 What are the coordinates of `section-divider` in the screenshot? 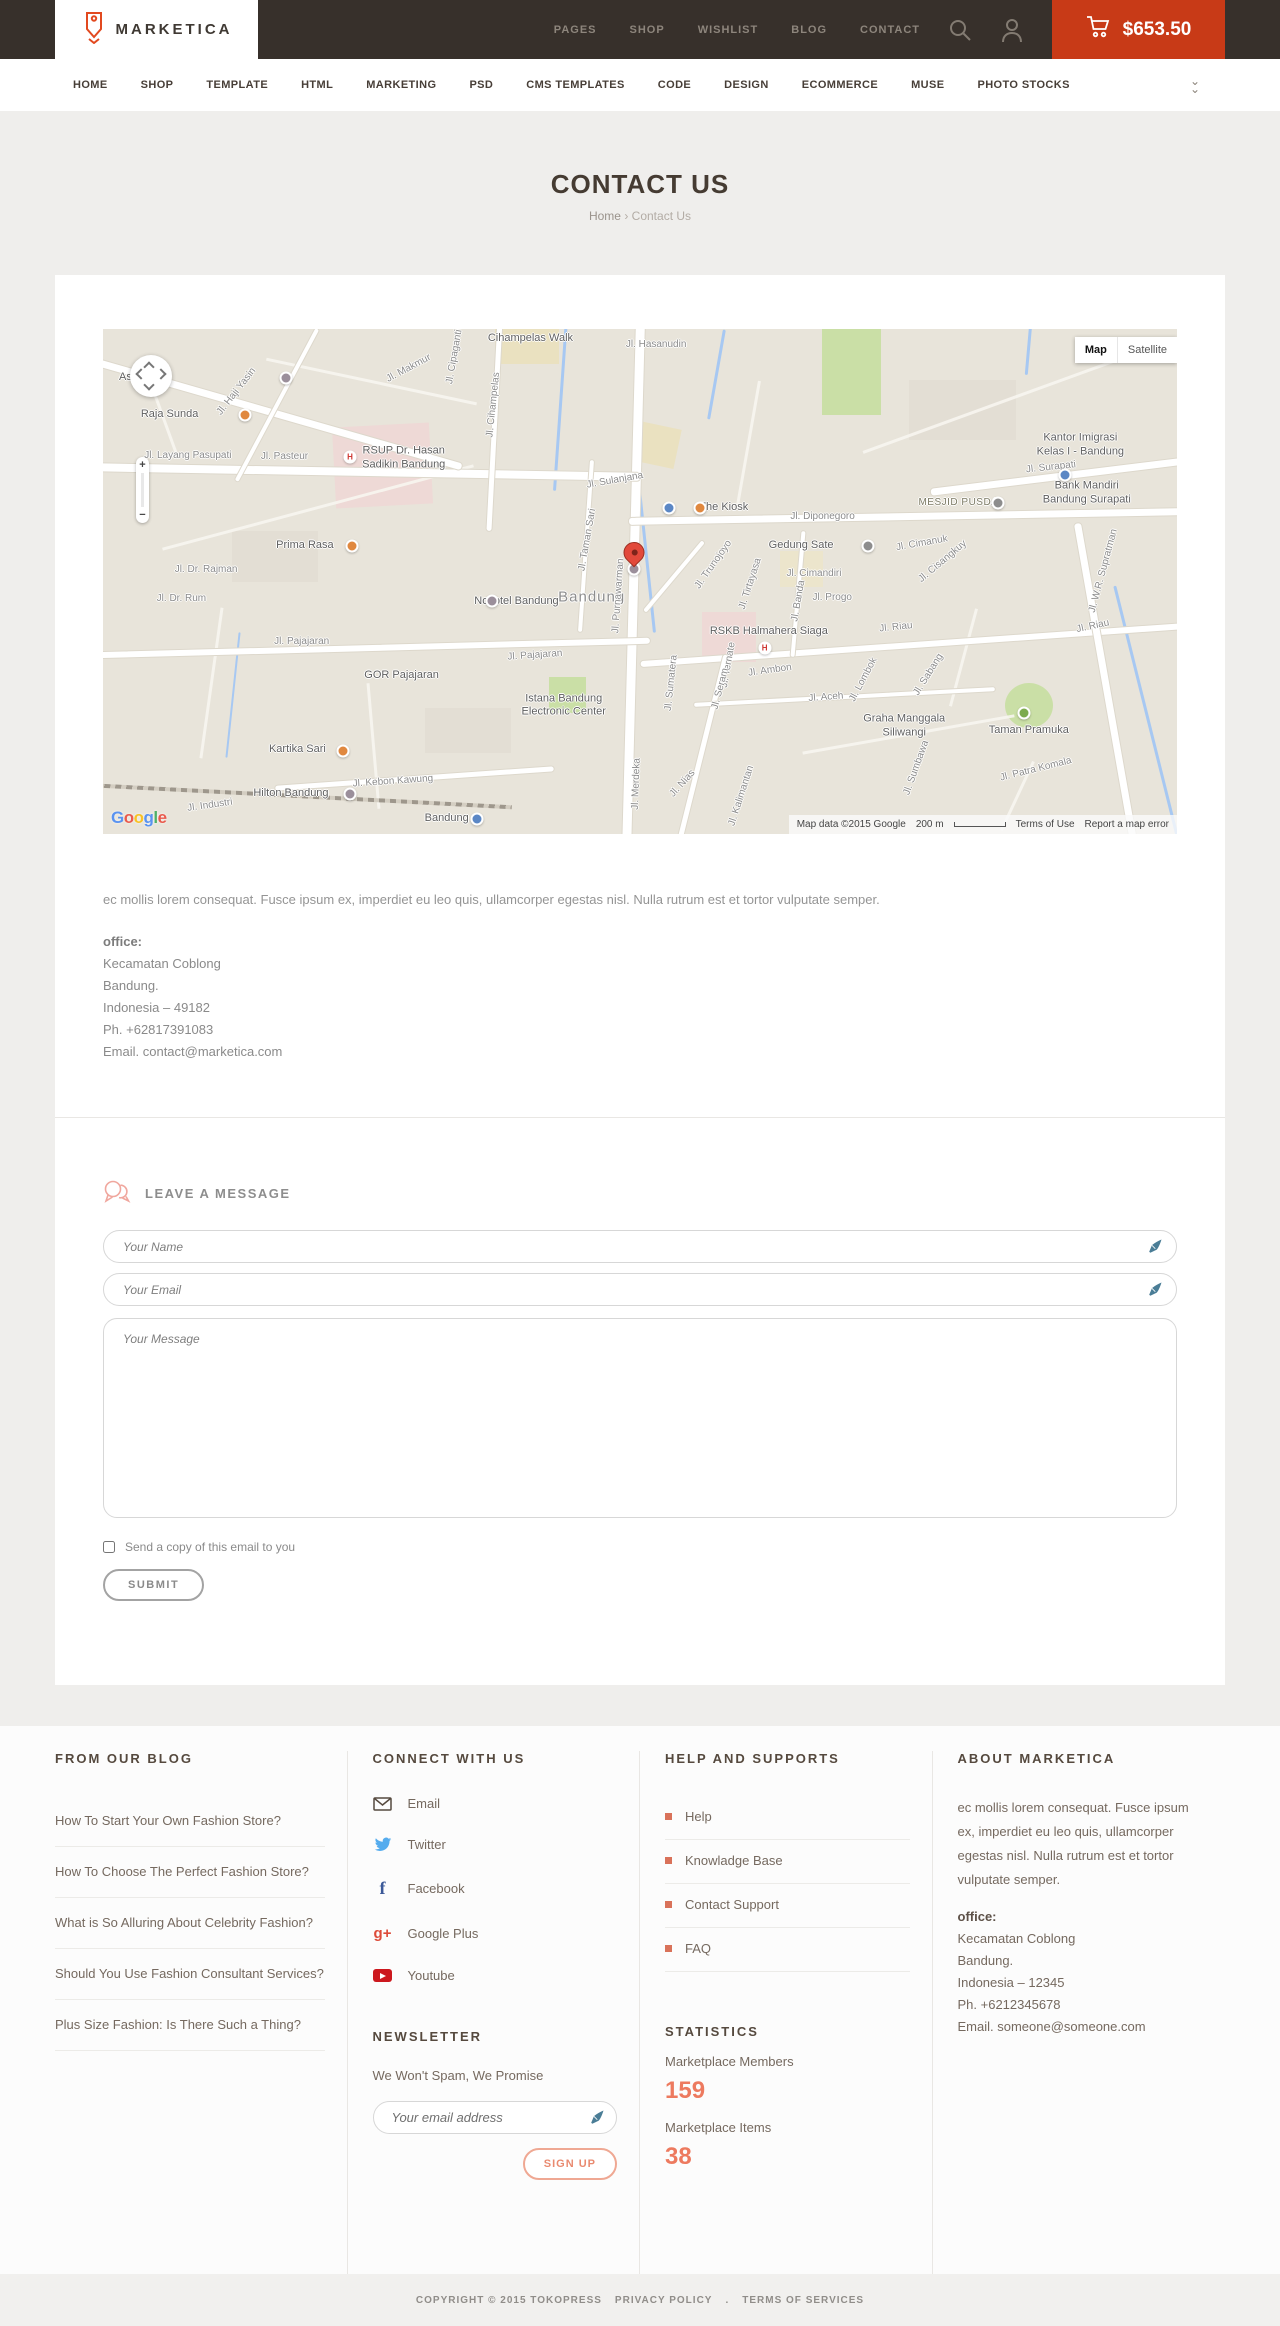 It's located at (640, 1117).